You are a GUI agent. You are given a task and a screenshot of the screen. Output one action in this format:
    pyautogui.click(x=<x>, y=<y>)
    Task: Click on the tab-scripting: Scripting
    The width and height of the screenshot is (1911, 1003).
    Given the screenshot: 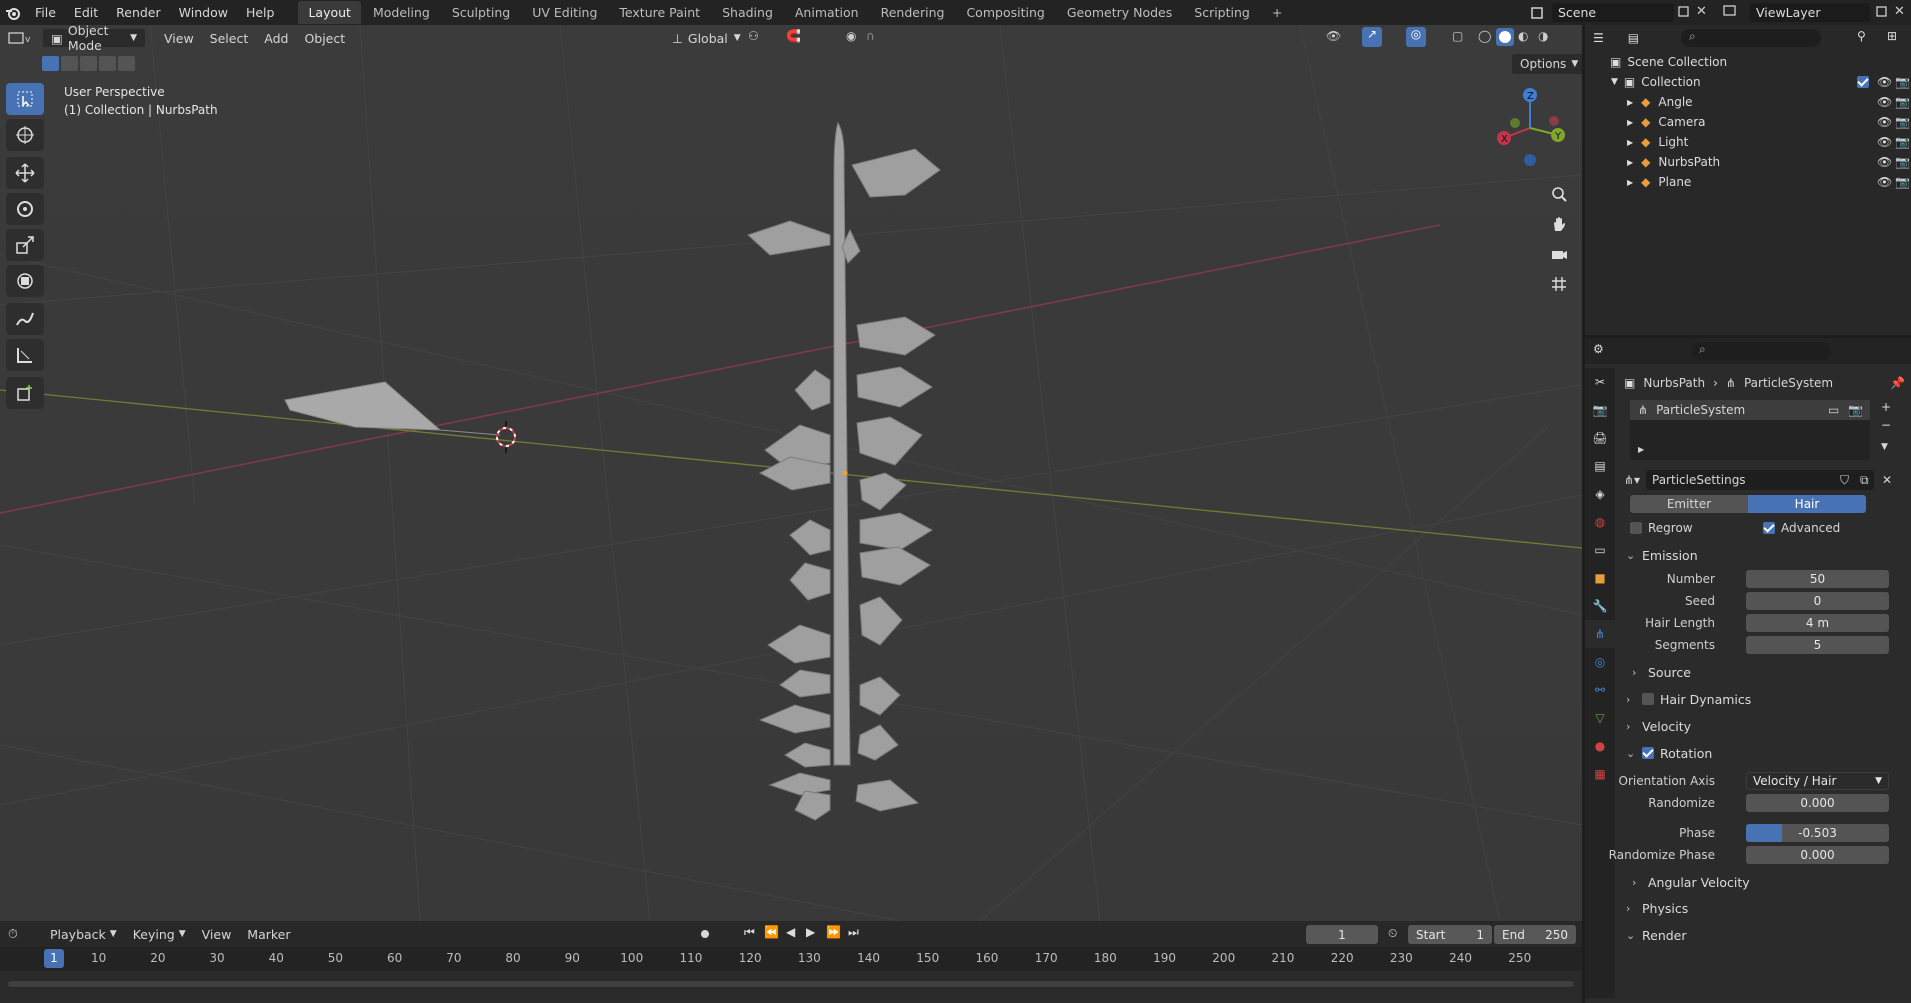 What is the action you would take?
    pyautogui.click(x=1222, y=12)
    